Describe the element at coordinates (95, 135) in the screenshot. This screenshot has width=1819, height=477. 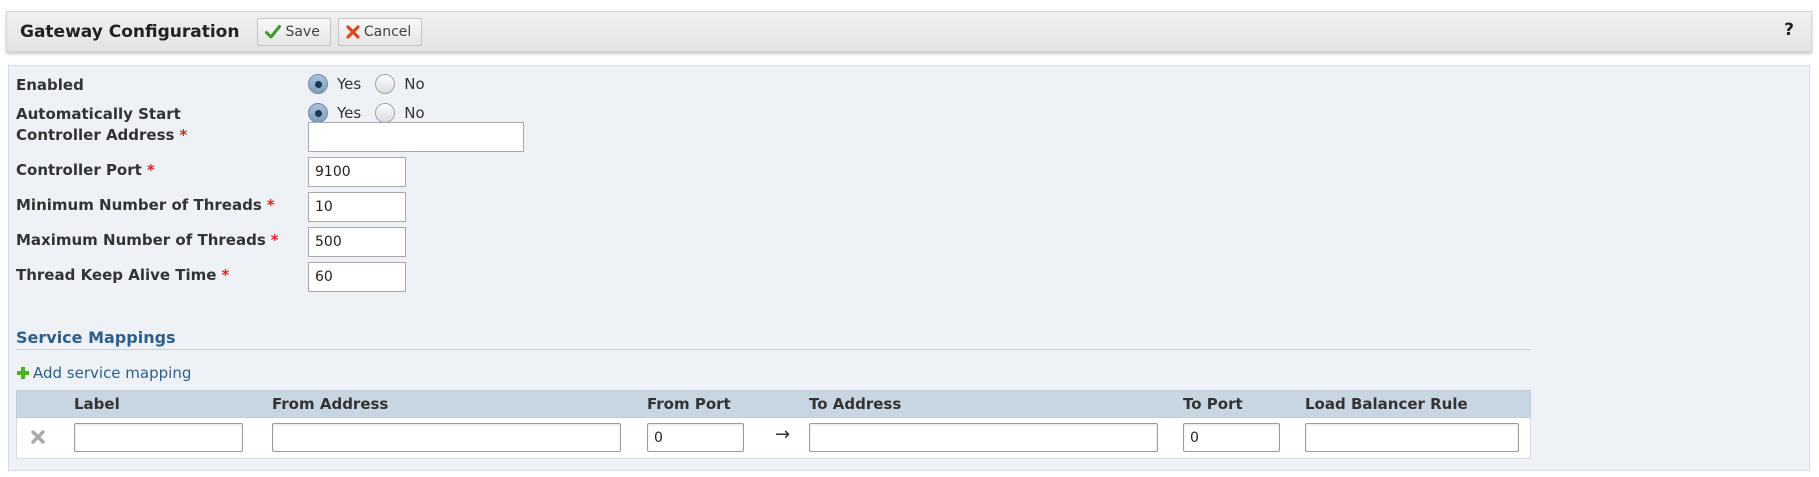
I see `controller-address-label-text: Controller Address` at that location.